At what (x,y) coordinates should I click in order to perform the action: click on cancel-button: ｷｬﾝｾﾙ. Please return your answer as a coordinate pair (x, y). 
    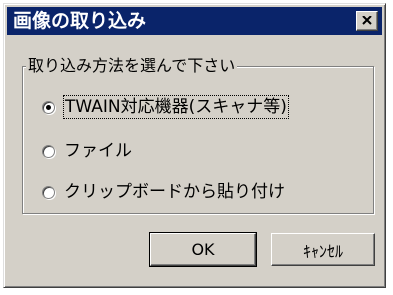
    Looking at the image, I should click on (323, 249).